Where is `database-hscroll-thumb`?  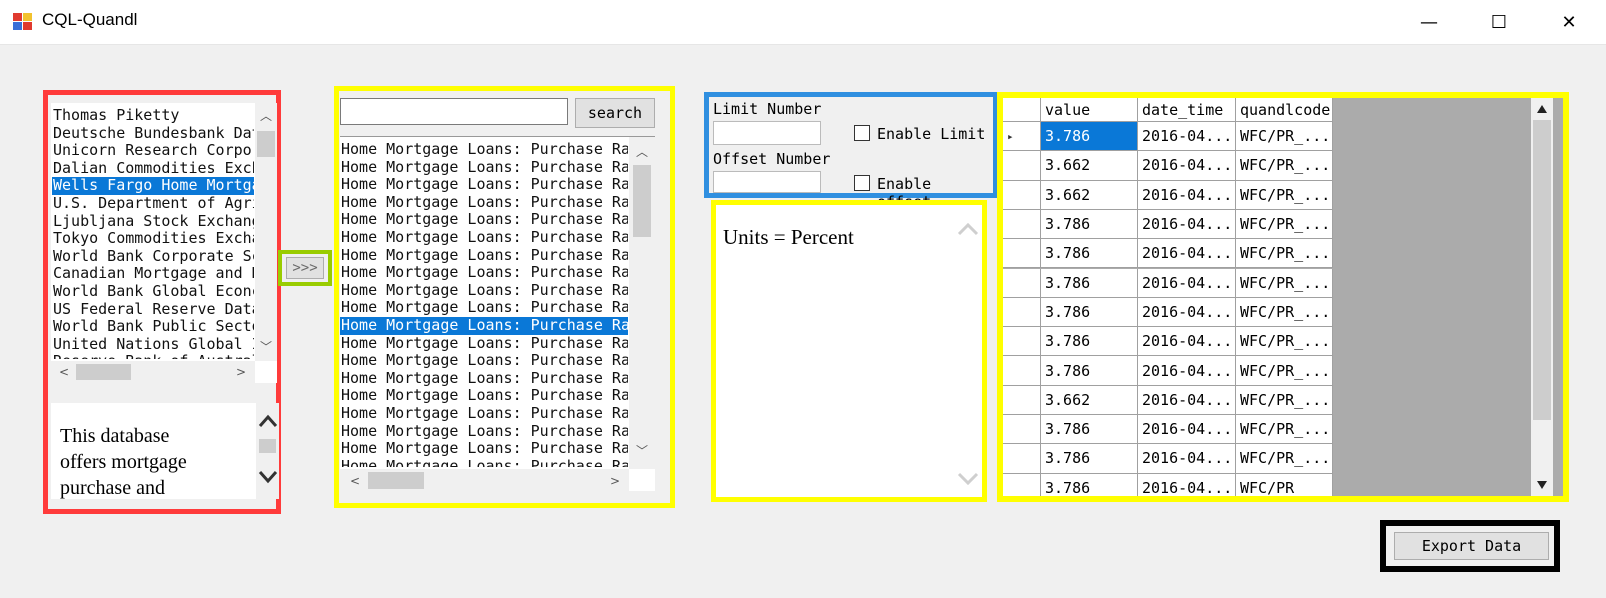
database-hscroll-thumb is located at coordinates (103, 372).